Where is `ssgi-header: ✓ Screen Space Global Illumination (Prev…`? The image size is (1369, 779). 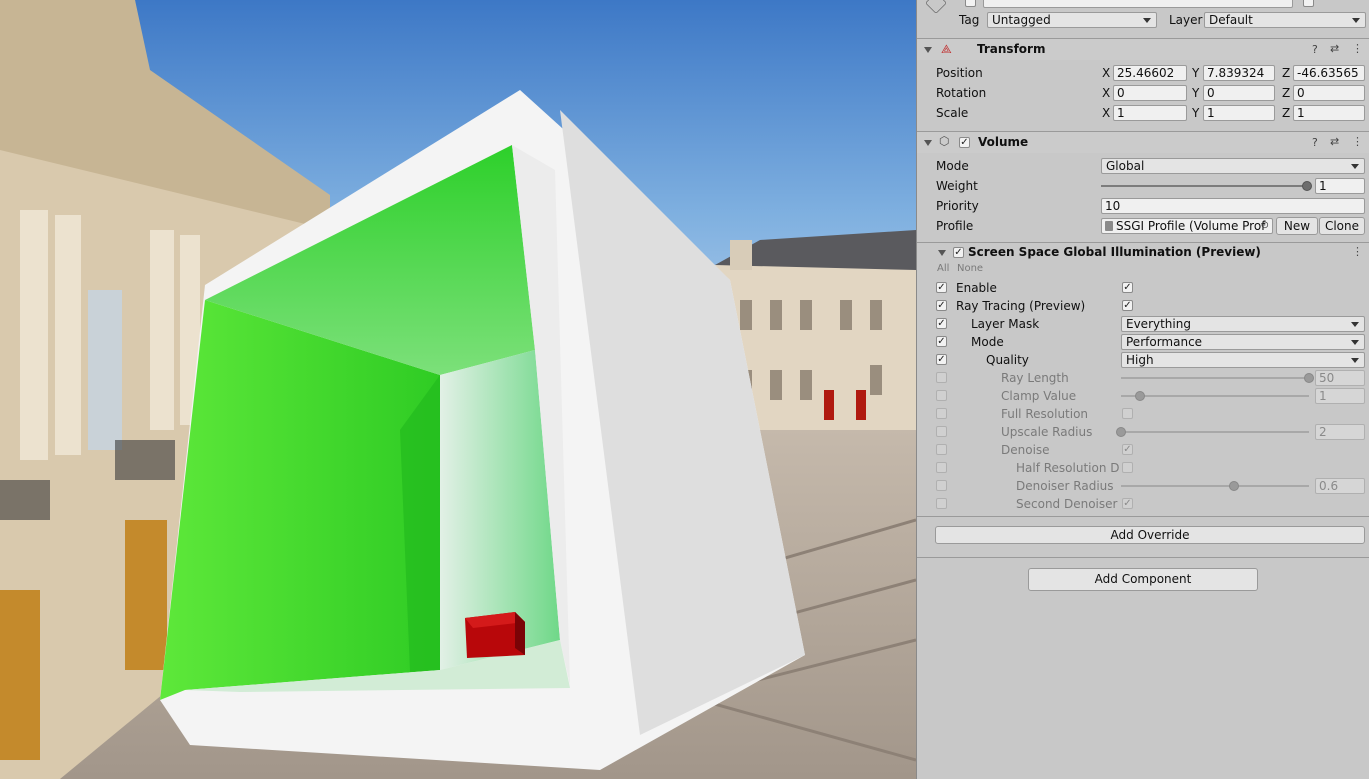 ssgi-header: ✓ Screen Space Global Illumination (Prev… is located at coordinates (1143, 252).